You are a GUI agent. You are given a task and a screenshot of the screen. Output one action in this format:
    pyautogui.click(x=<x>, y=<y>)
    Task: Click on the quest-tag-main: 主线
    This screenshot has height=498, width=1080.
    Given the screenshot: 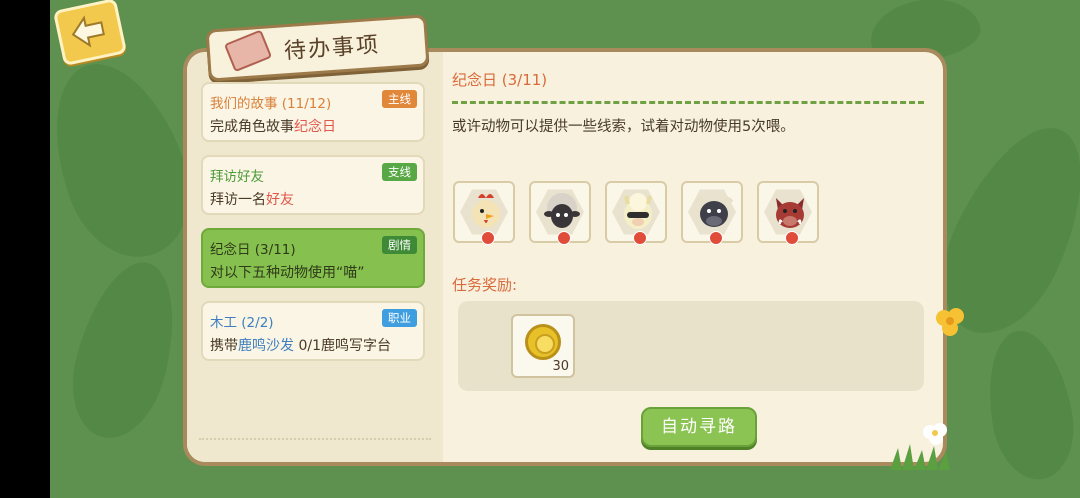 What is the action you would take?
    pyautogui.click(x=399, y=99)
    